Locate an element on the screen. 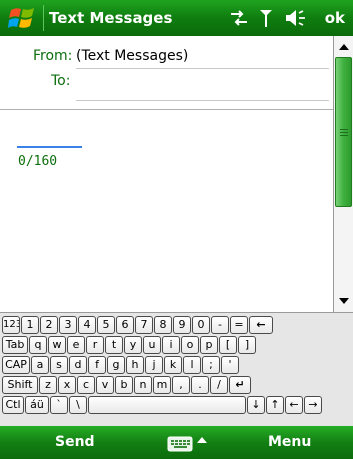  volume-icon is located at coordinates (296, 18).